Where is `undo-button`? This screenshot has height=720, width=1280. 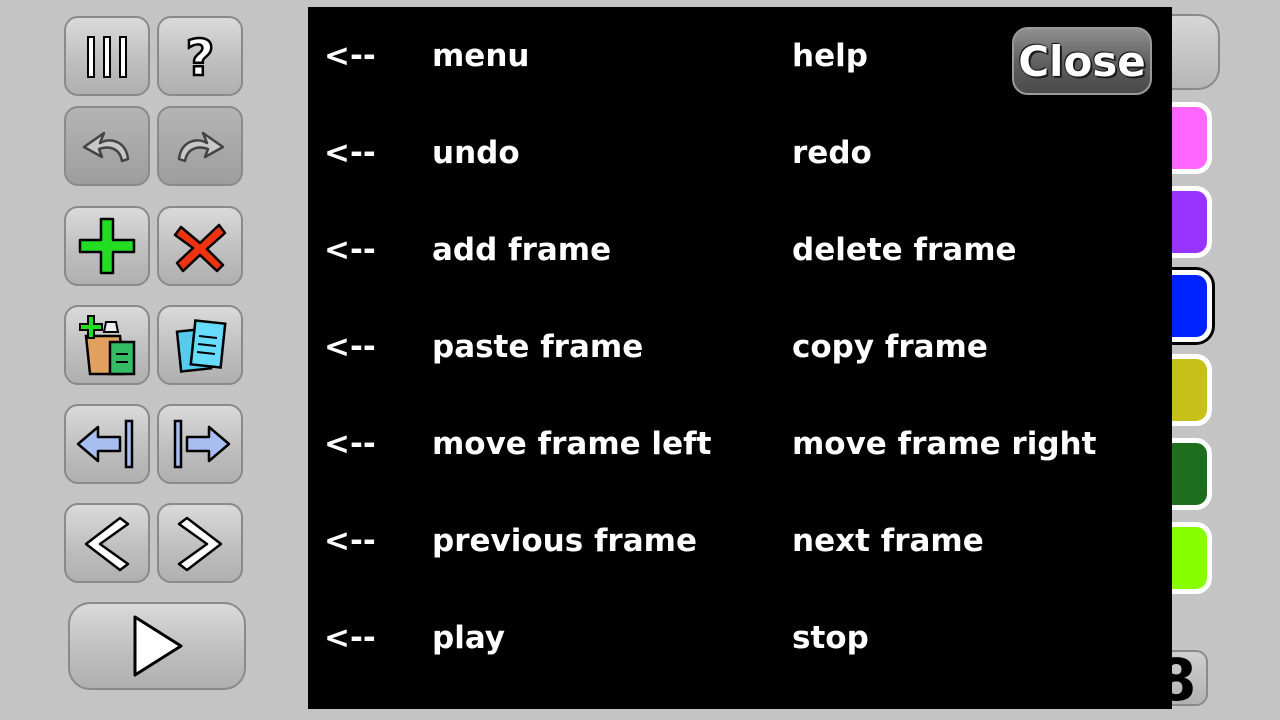
undo-button is located at coordinates (107, 146).